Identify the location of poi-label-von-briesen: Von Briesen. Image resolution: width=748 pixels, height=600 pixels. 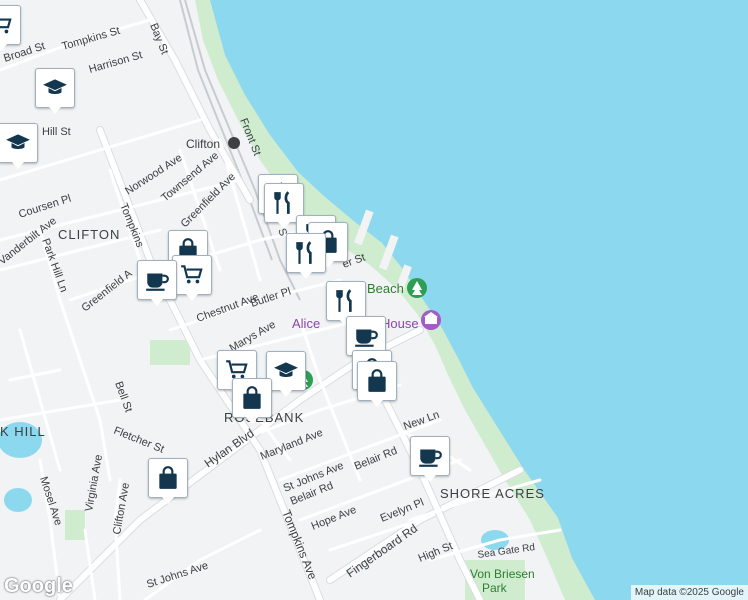
(502, 574).